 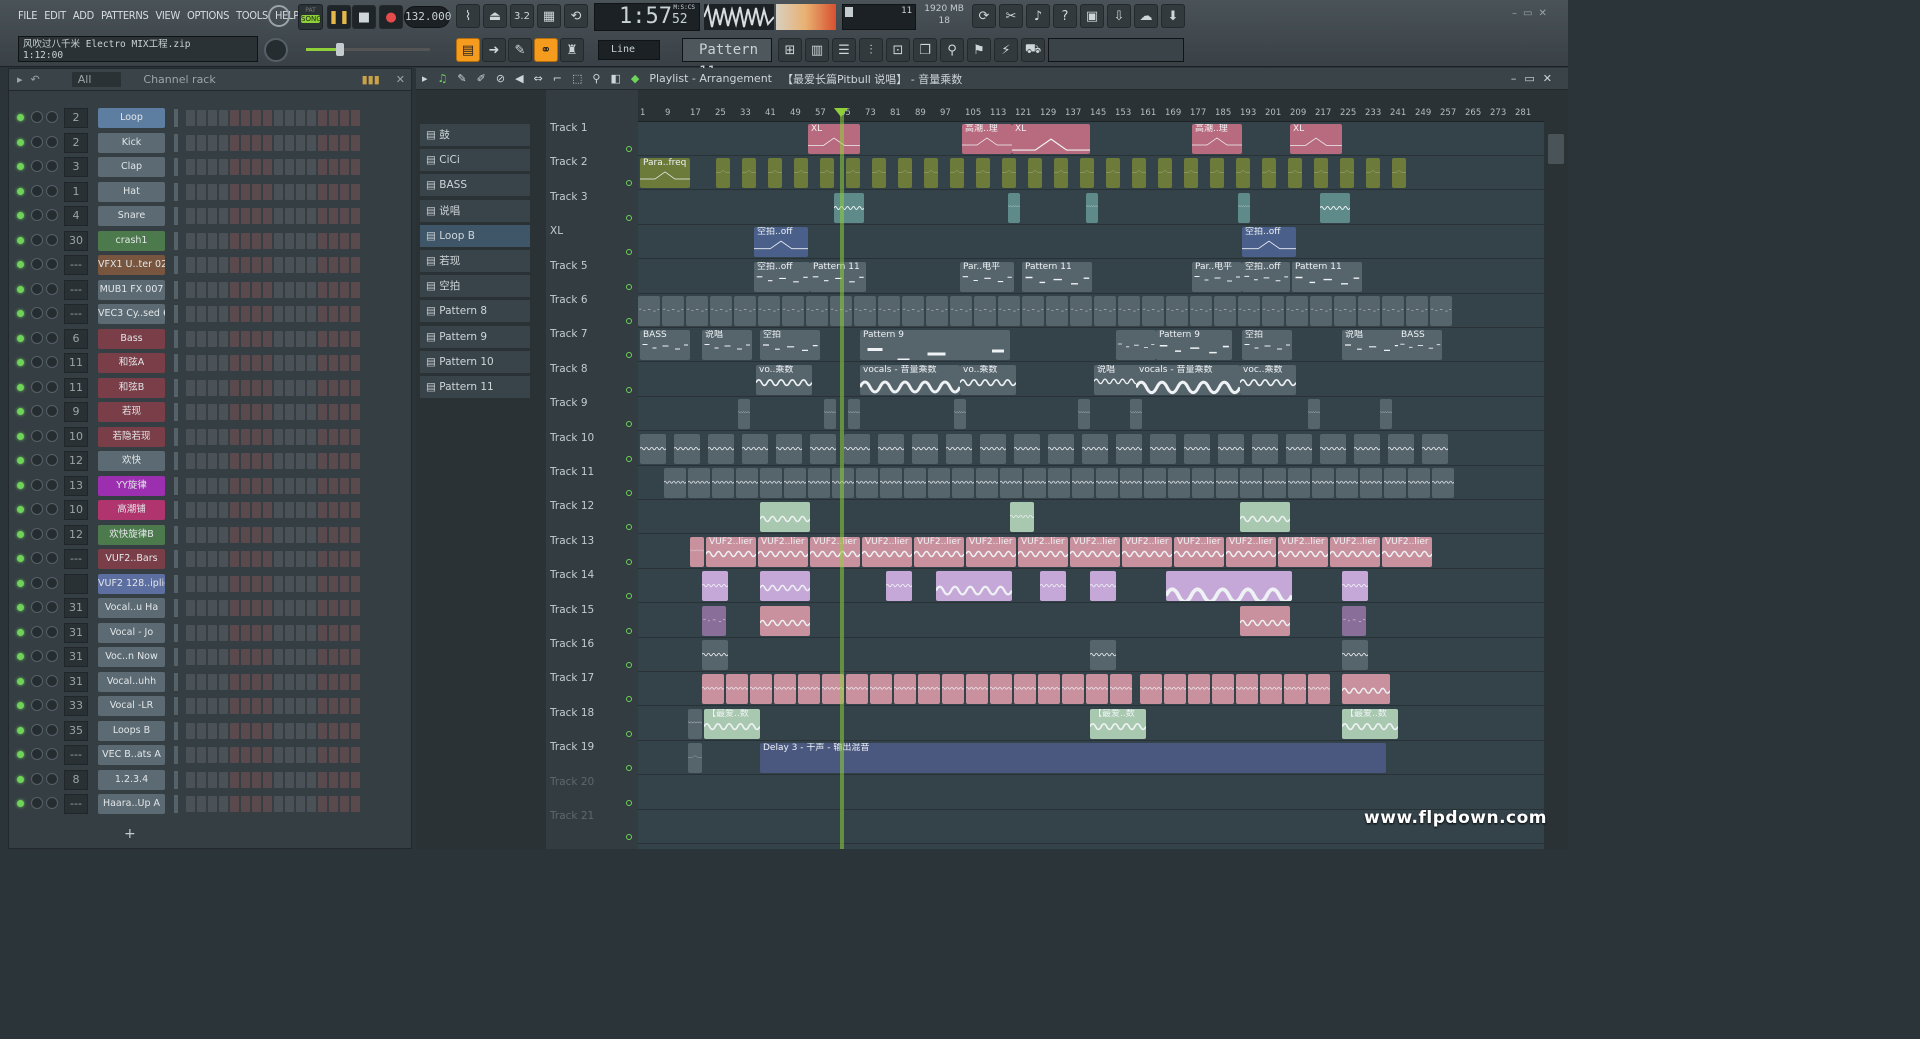 What do you see at coordinates (205, 118) in the screenshot?
I see `channel-row: 2 Loop` at bounding box center [205, 118].